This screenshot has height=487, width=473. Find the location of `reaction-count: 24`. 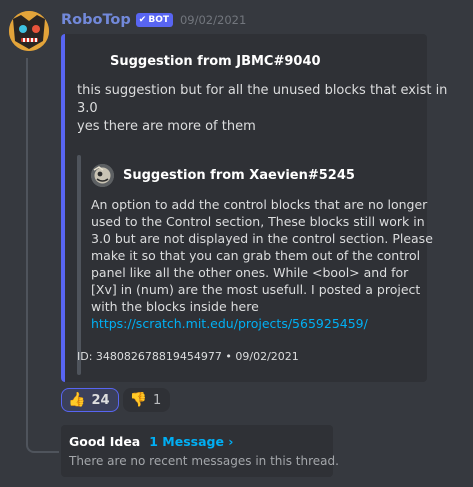

reaction-count: 24 is located at coordinates (100, 400).